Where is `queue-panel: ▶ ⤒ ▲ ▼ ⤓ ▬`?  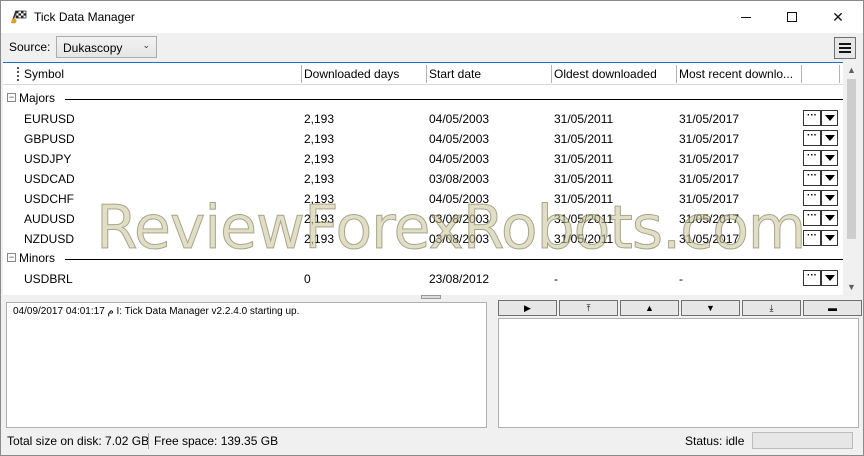 queue-panel: ▶ ⤒ ▲ ▼ ⤓ ▬ is located at coordinates (679, 364).